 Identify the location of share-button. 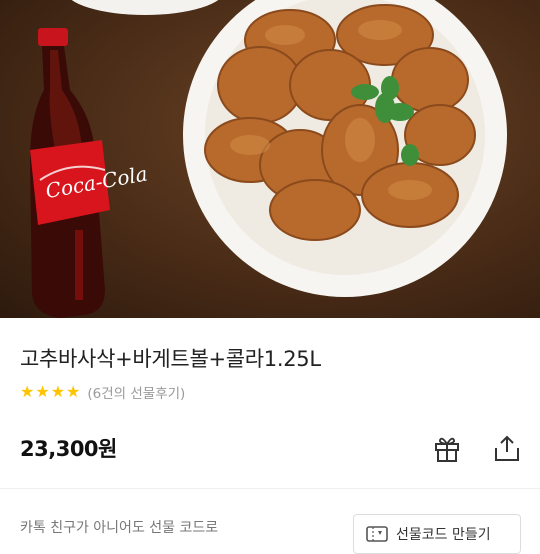
(507, 448).